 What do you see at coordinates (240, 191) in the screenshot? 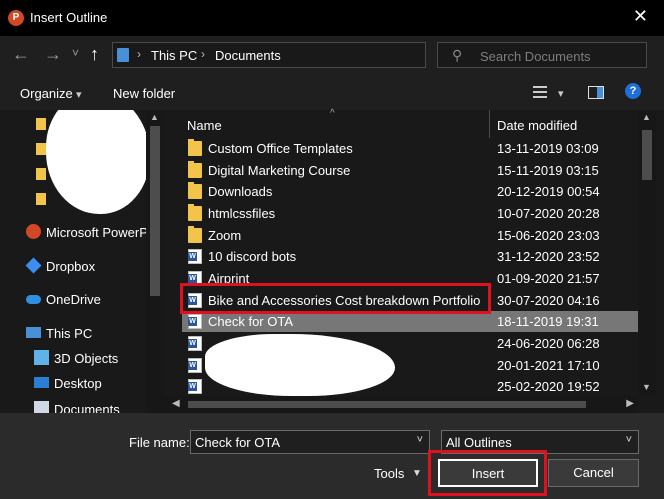
I see `file-name: Downloads` at bounding box center [240, 191].